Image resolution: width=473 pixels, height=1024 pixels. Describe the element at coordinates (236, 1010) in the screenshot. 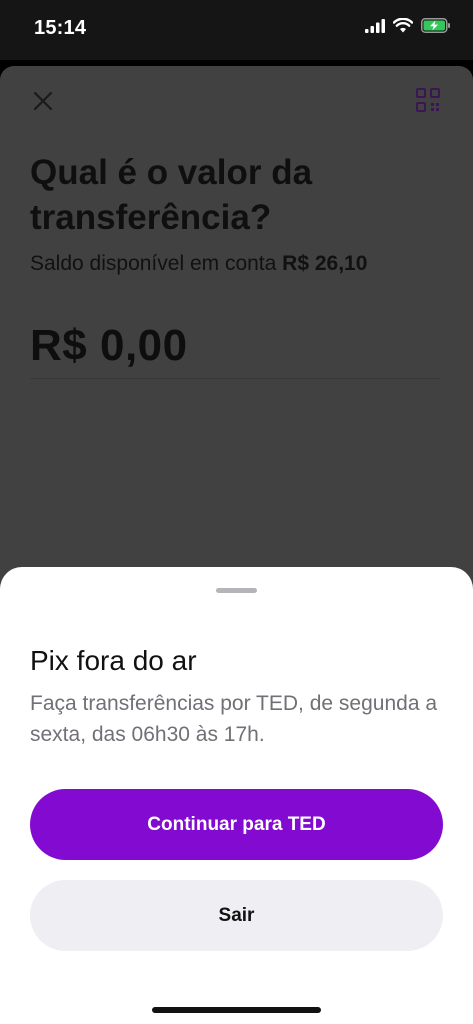

I see `home-indicator` at that location.